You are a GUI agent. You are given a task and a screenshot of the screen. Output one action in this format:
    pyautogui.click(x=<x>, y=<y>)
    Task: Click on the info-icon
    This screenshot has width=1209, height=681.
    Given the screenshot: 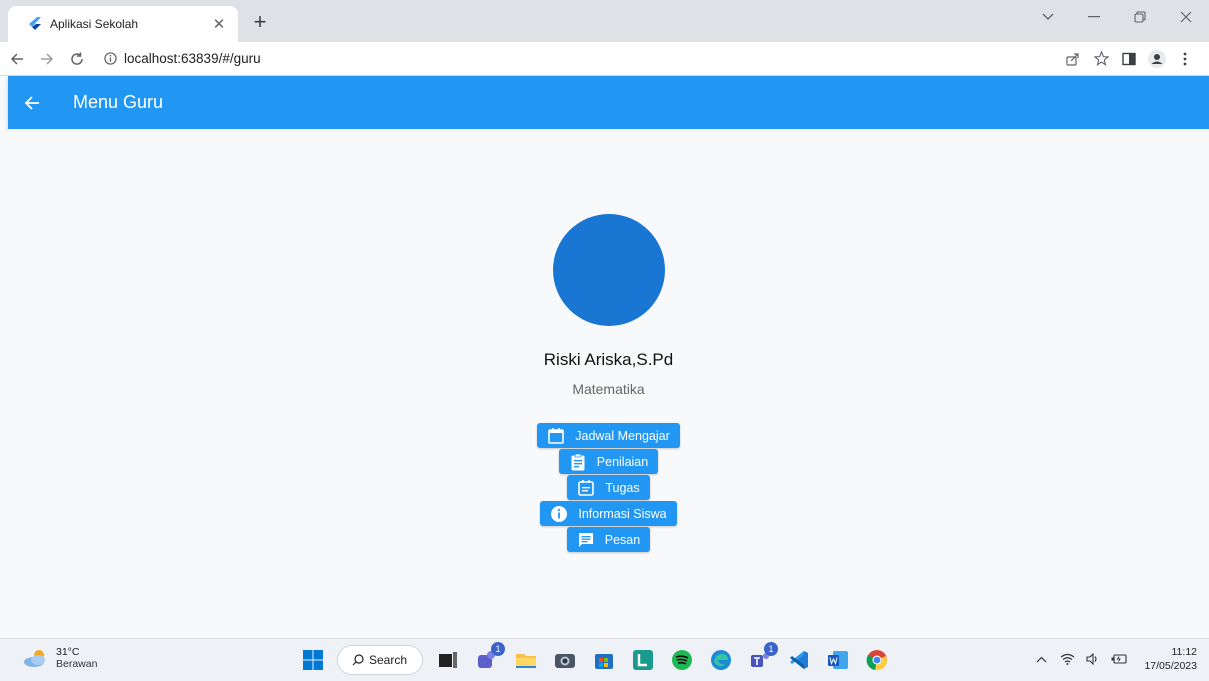 What is the action you would take?
    pyautogui.click(x=559, y=514)
    